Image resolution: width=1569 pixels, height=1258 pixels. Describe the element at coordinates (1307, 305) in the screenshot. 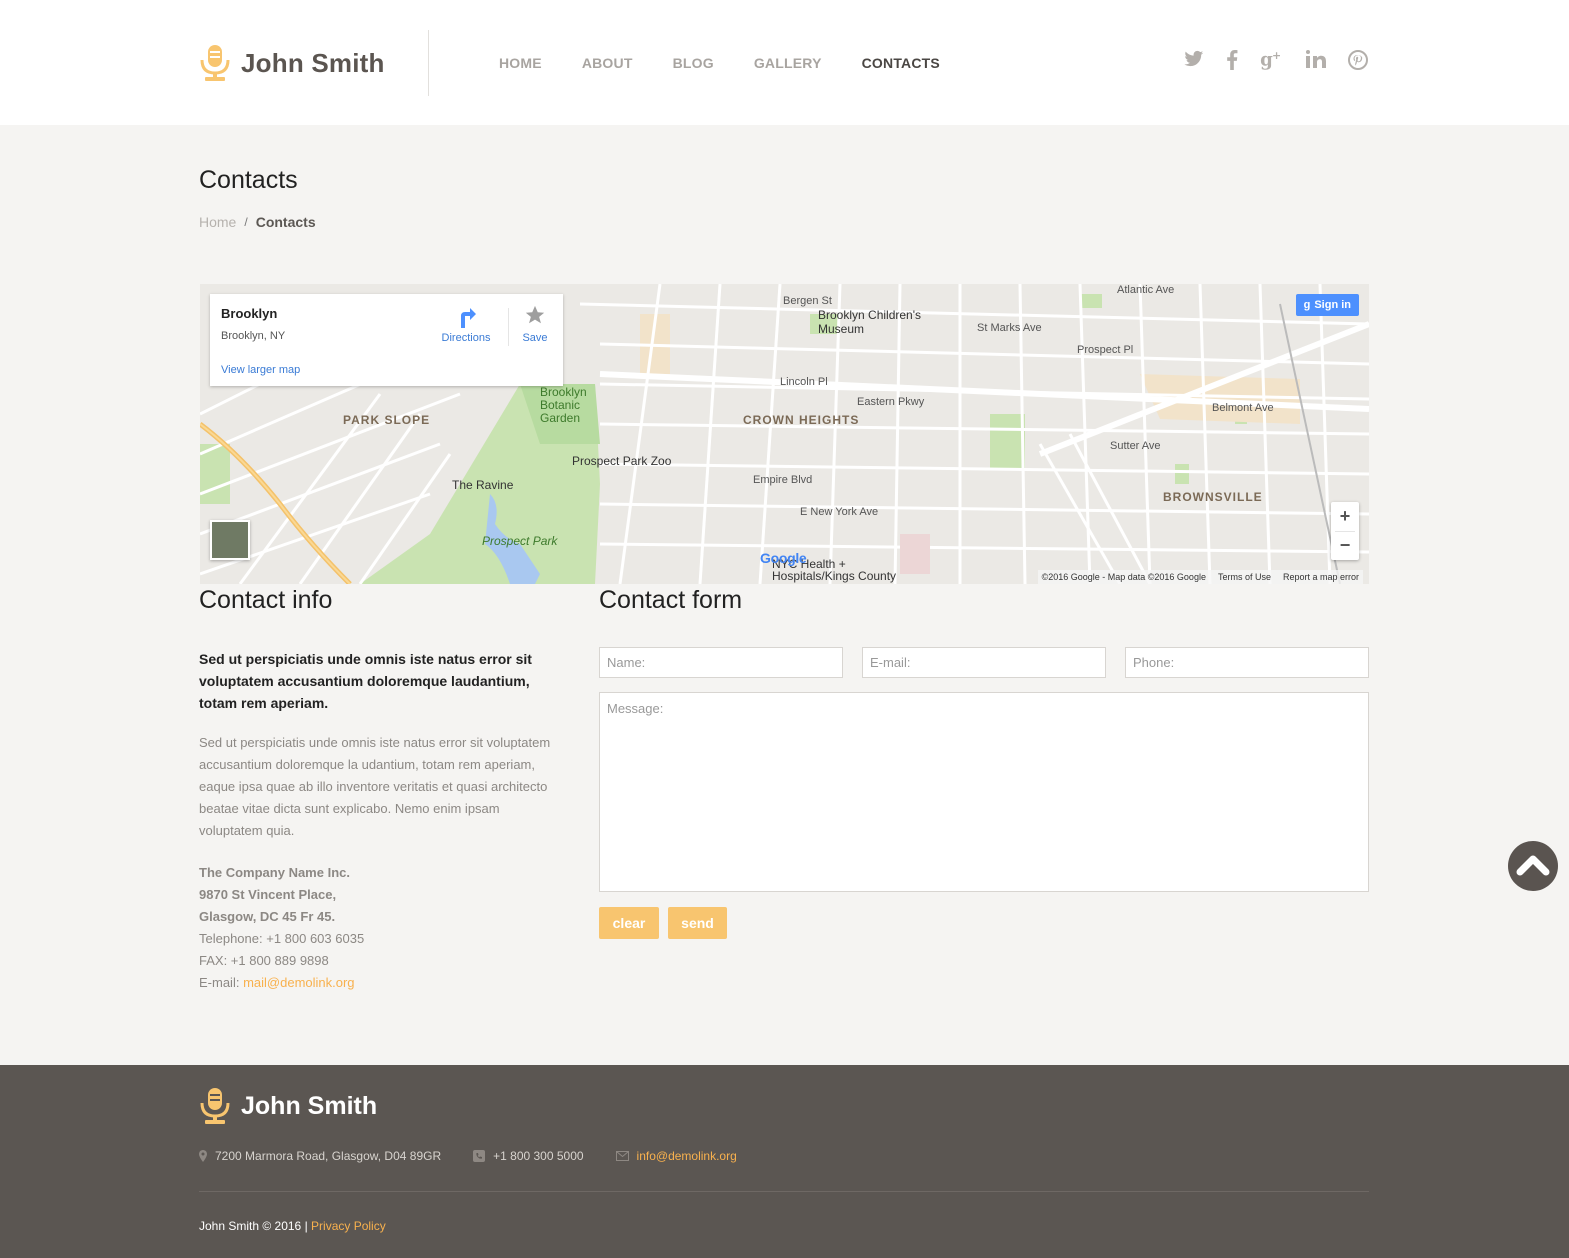

I see `google-g-icon: g` at that location.